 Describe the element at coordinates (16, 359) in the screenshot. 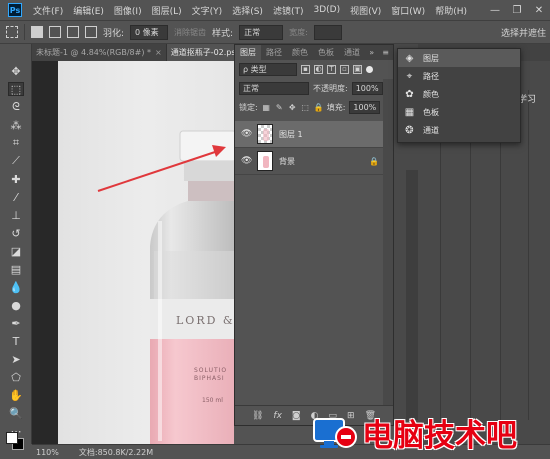

I see `path-selection-tool-icon: ➤` at that location.